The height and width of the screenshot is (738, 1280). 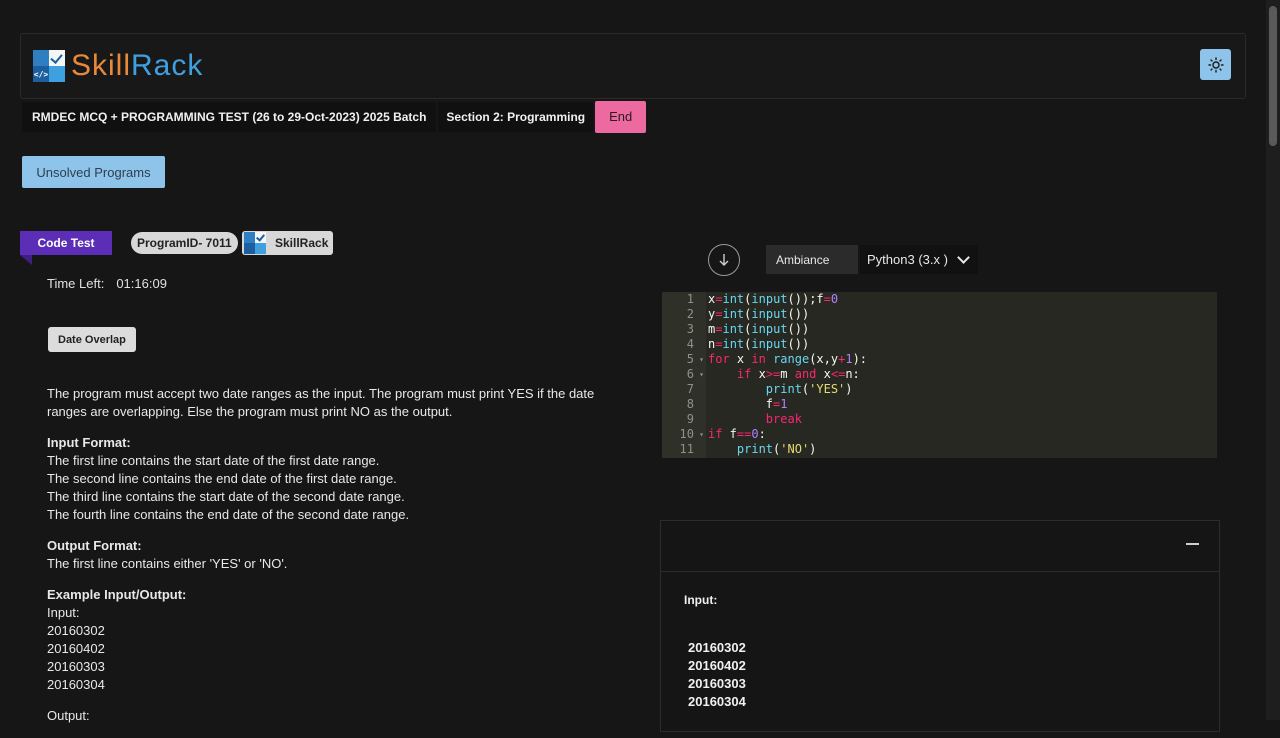 What do you see at coordinates (93, 172) in the screenshot?
I see `unsolved-programs-button: Unsolved Programs` at bounding box center [93, 172].